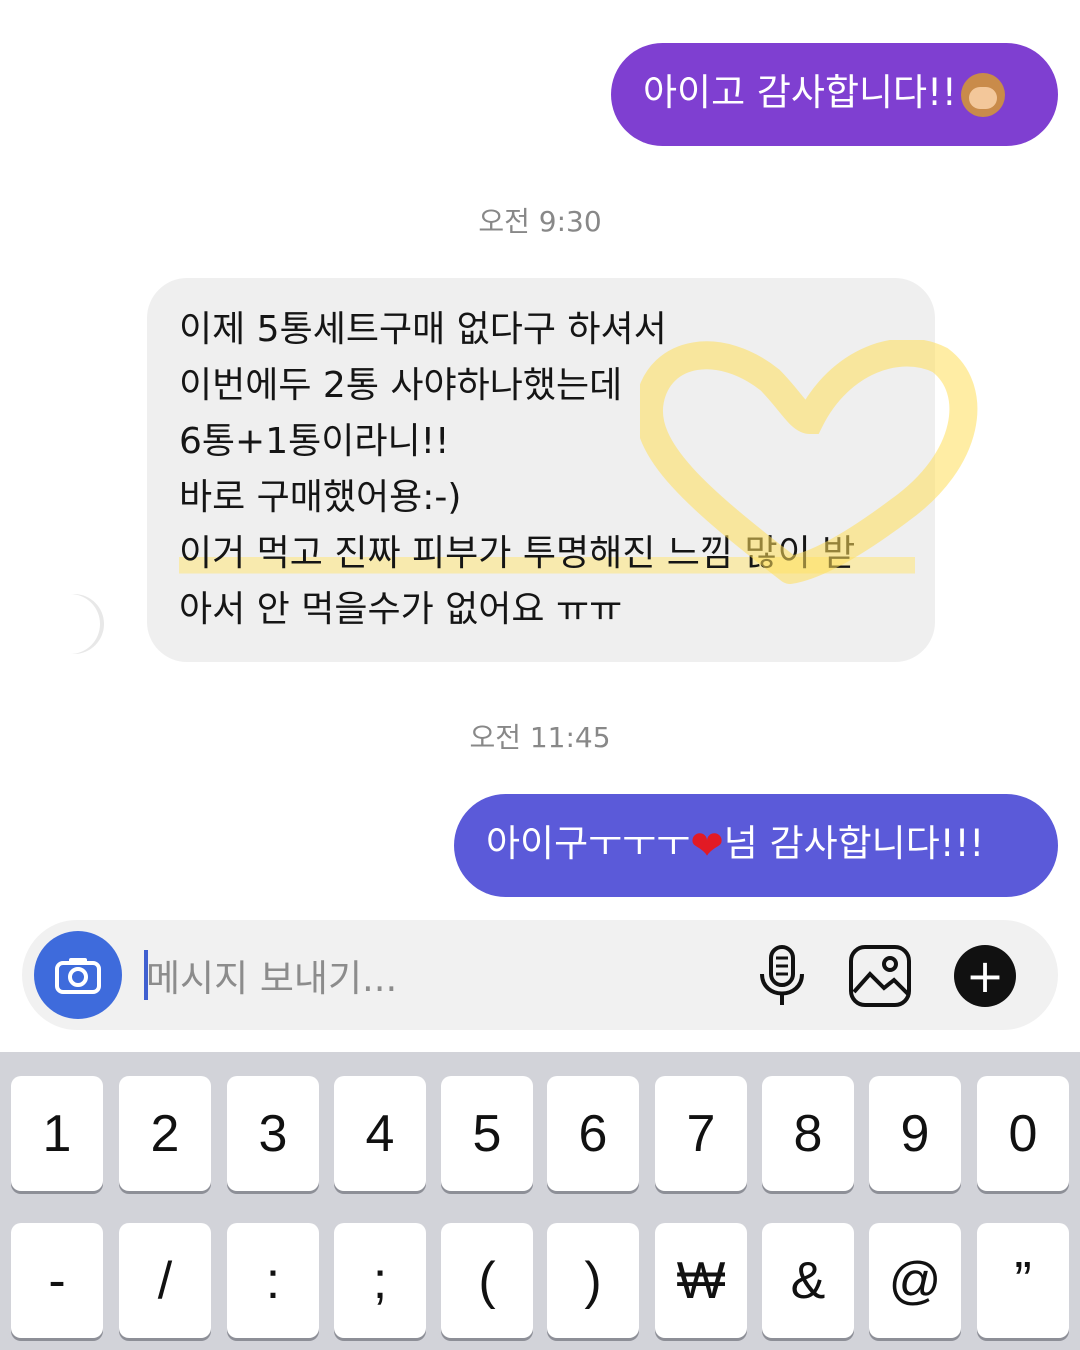 This screenshot has height=1350, width=1080. What do you see at coordinates (1023, 1133) in the screenshot?
I see `key-0: 0` at bounding box center [1023, 1133].